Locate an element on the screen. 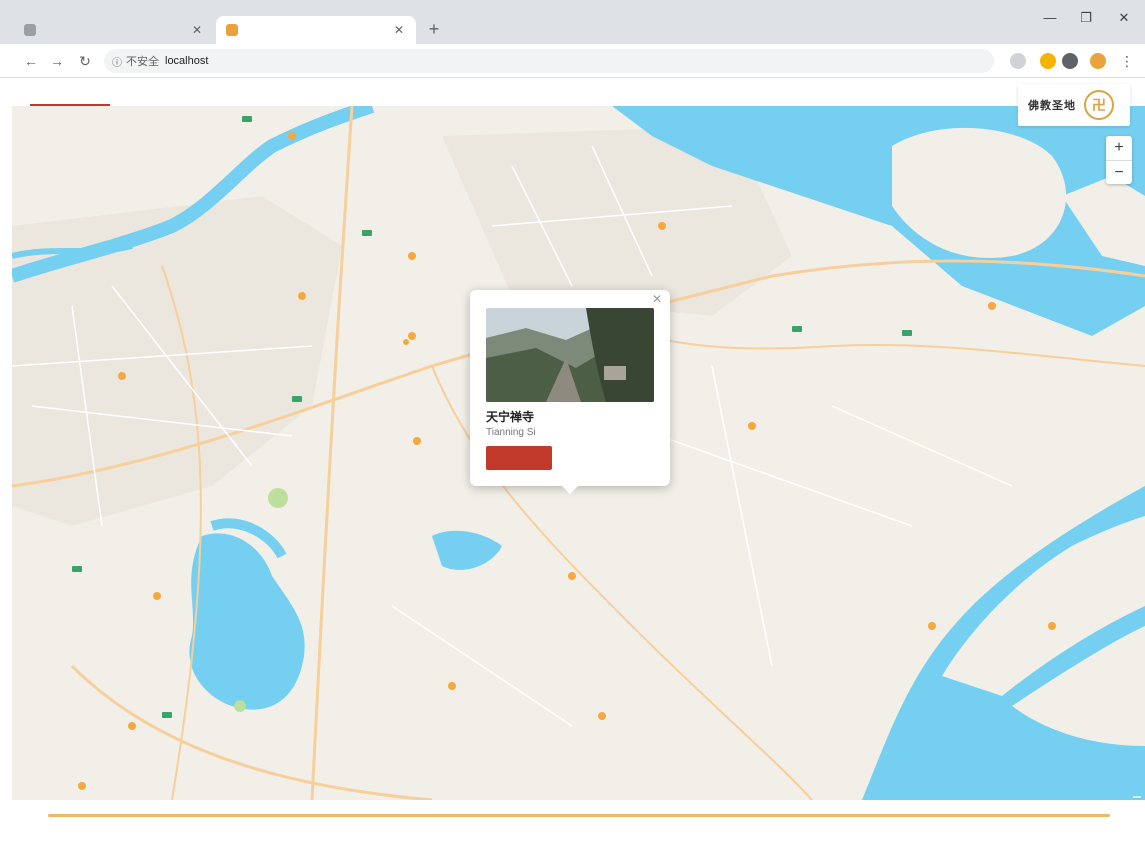 The width and height of the screenshot is (1145, 856). nav-tab-map is located at coordinates (70, 92).